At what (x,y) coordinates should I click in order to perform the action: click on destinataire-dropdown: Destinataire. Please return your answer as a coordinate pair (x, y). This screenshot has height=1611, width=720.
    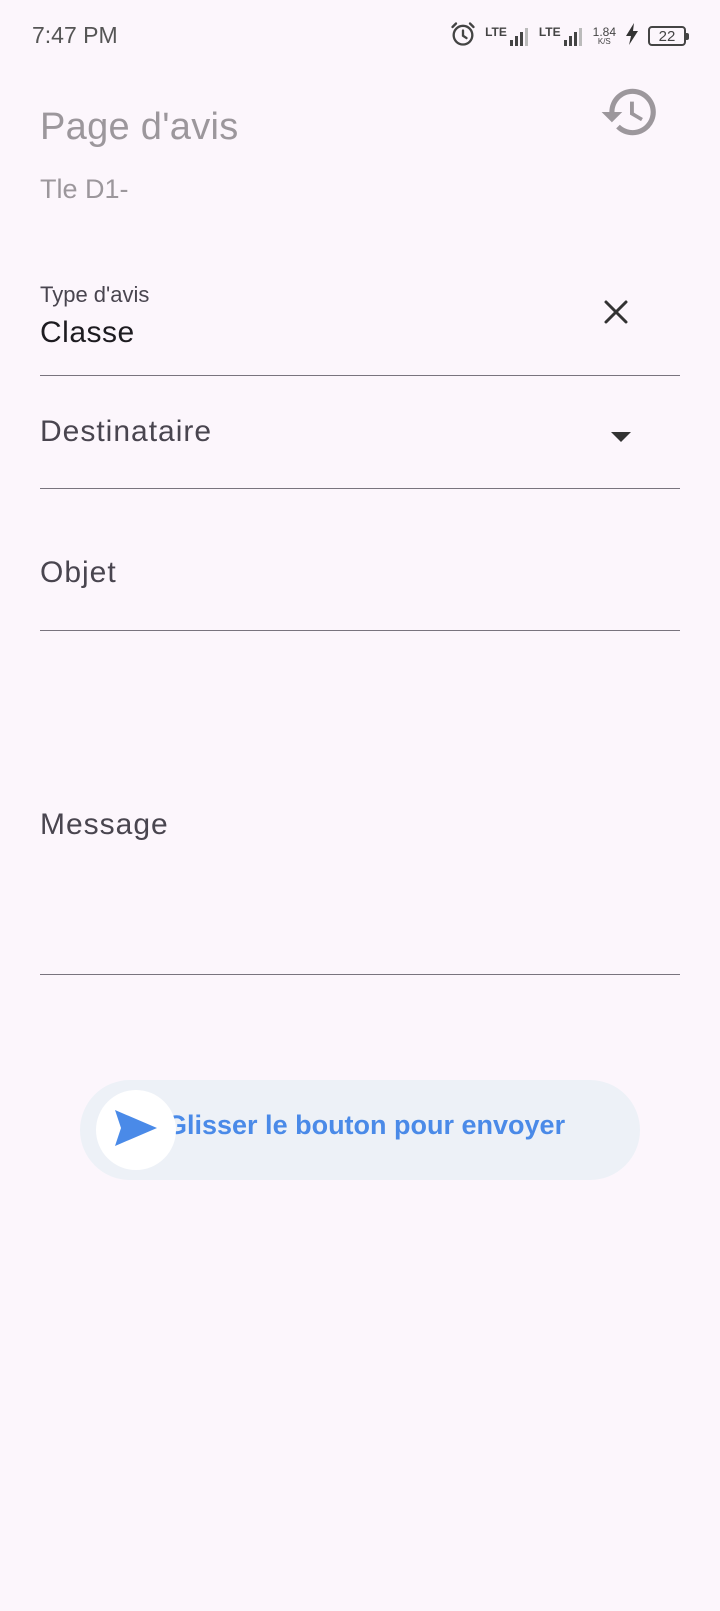
    Looking at the image, I should click on (360, 442).